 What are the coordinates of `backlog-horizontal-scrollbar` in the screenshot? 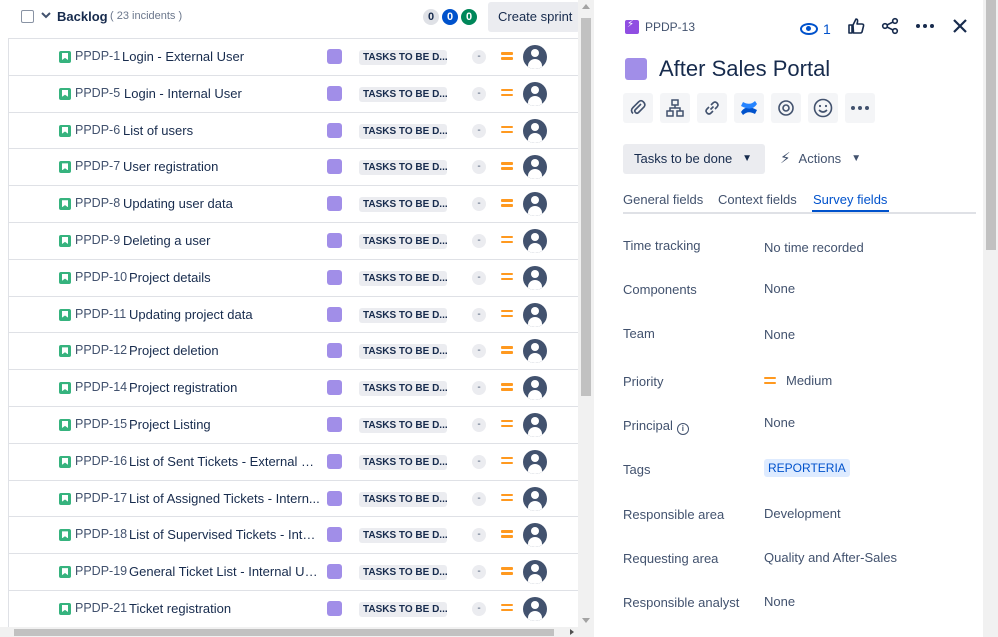 It's located at (289, 632).